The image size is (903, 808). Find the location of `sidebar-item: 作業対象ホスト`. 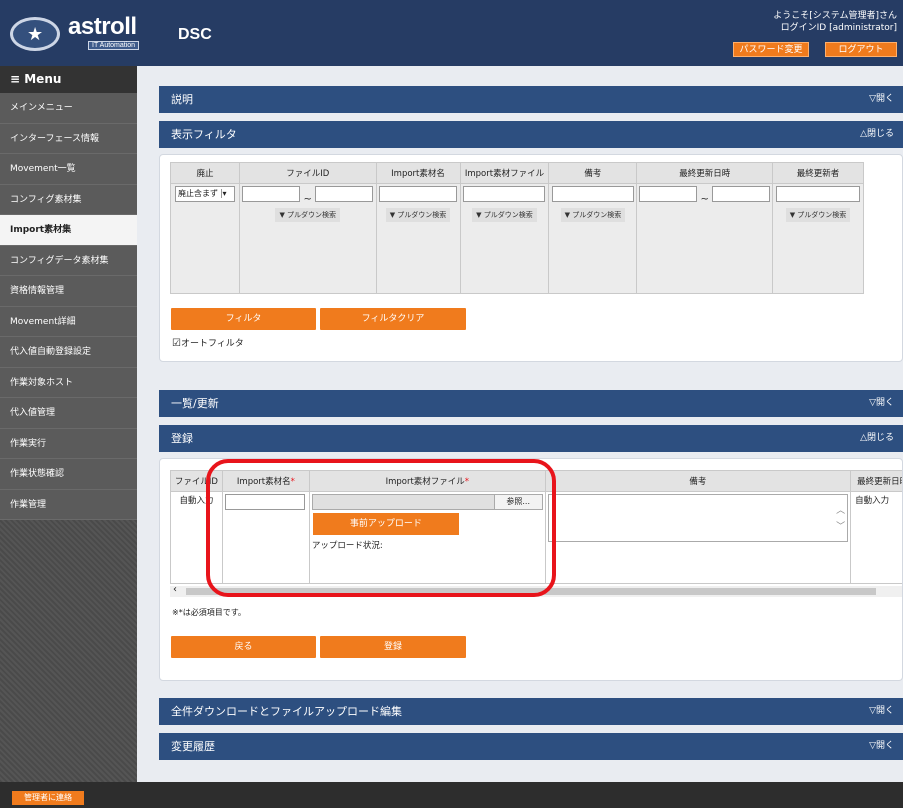

sidebar-item: 作業対象ホスト is located at coordinates (68, 382).